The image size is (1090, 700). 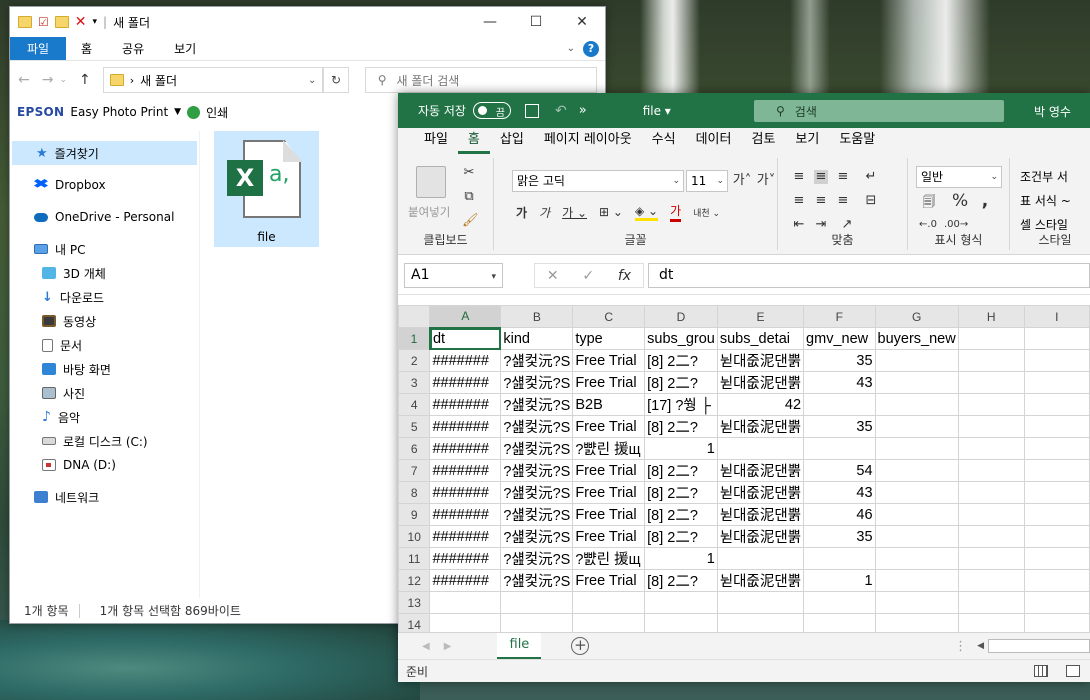 What do you see at coordinates (646, 212) in the screenshot?
I see `fill-color-icon: ◈ ⌄` at bounding box center [646, 212].